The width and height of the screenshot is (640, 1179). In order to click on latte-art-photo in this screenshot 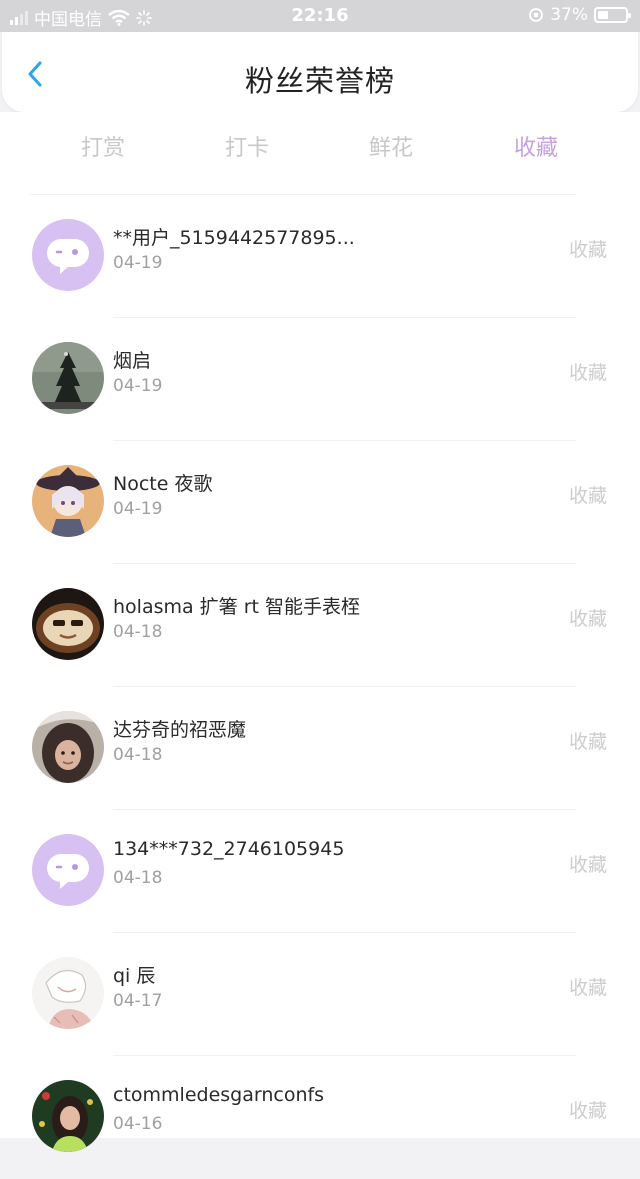, I will do `click(68, 624)`.